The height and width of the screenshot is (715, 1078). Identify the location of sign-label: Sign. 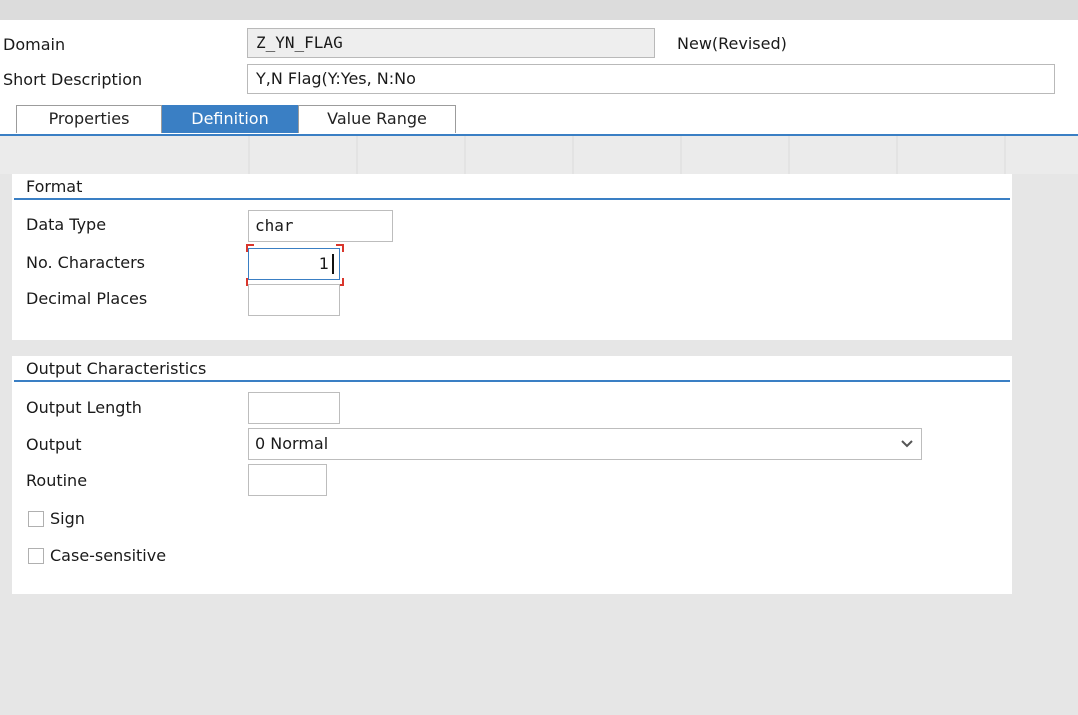
(67, 518).